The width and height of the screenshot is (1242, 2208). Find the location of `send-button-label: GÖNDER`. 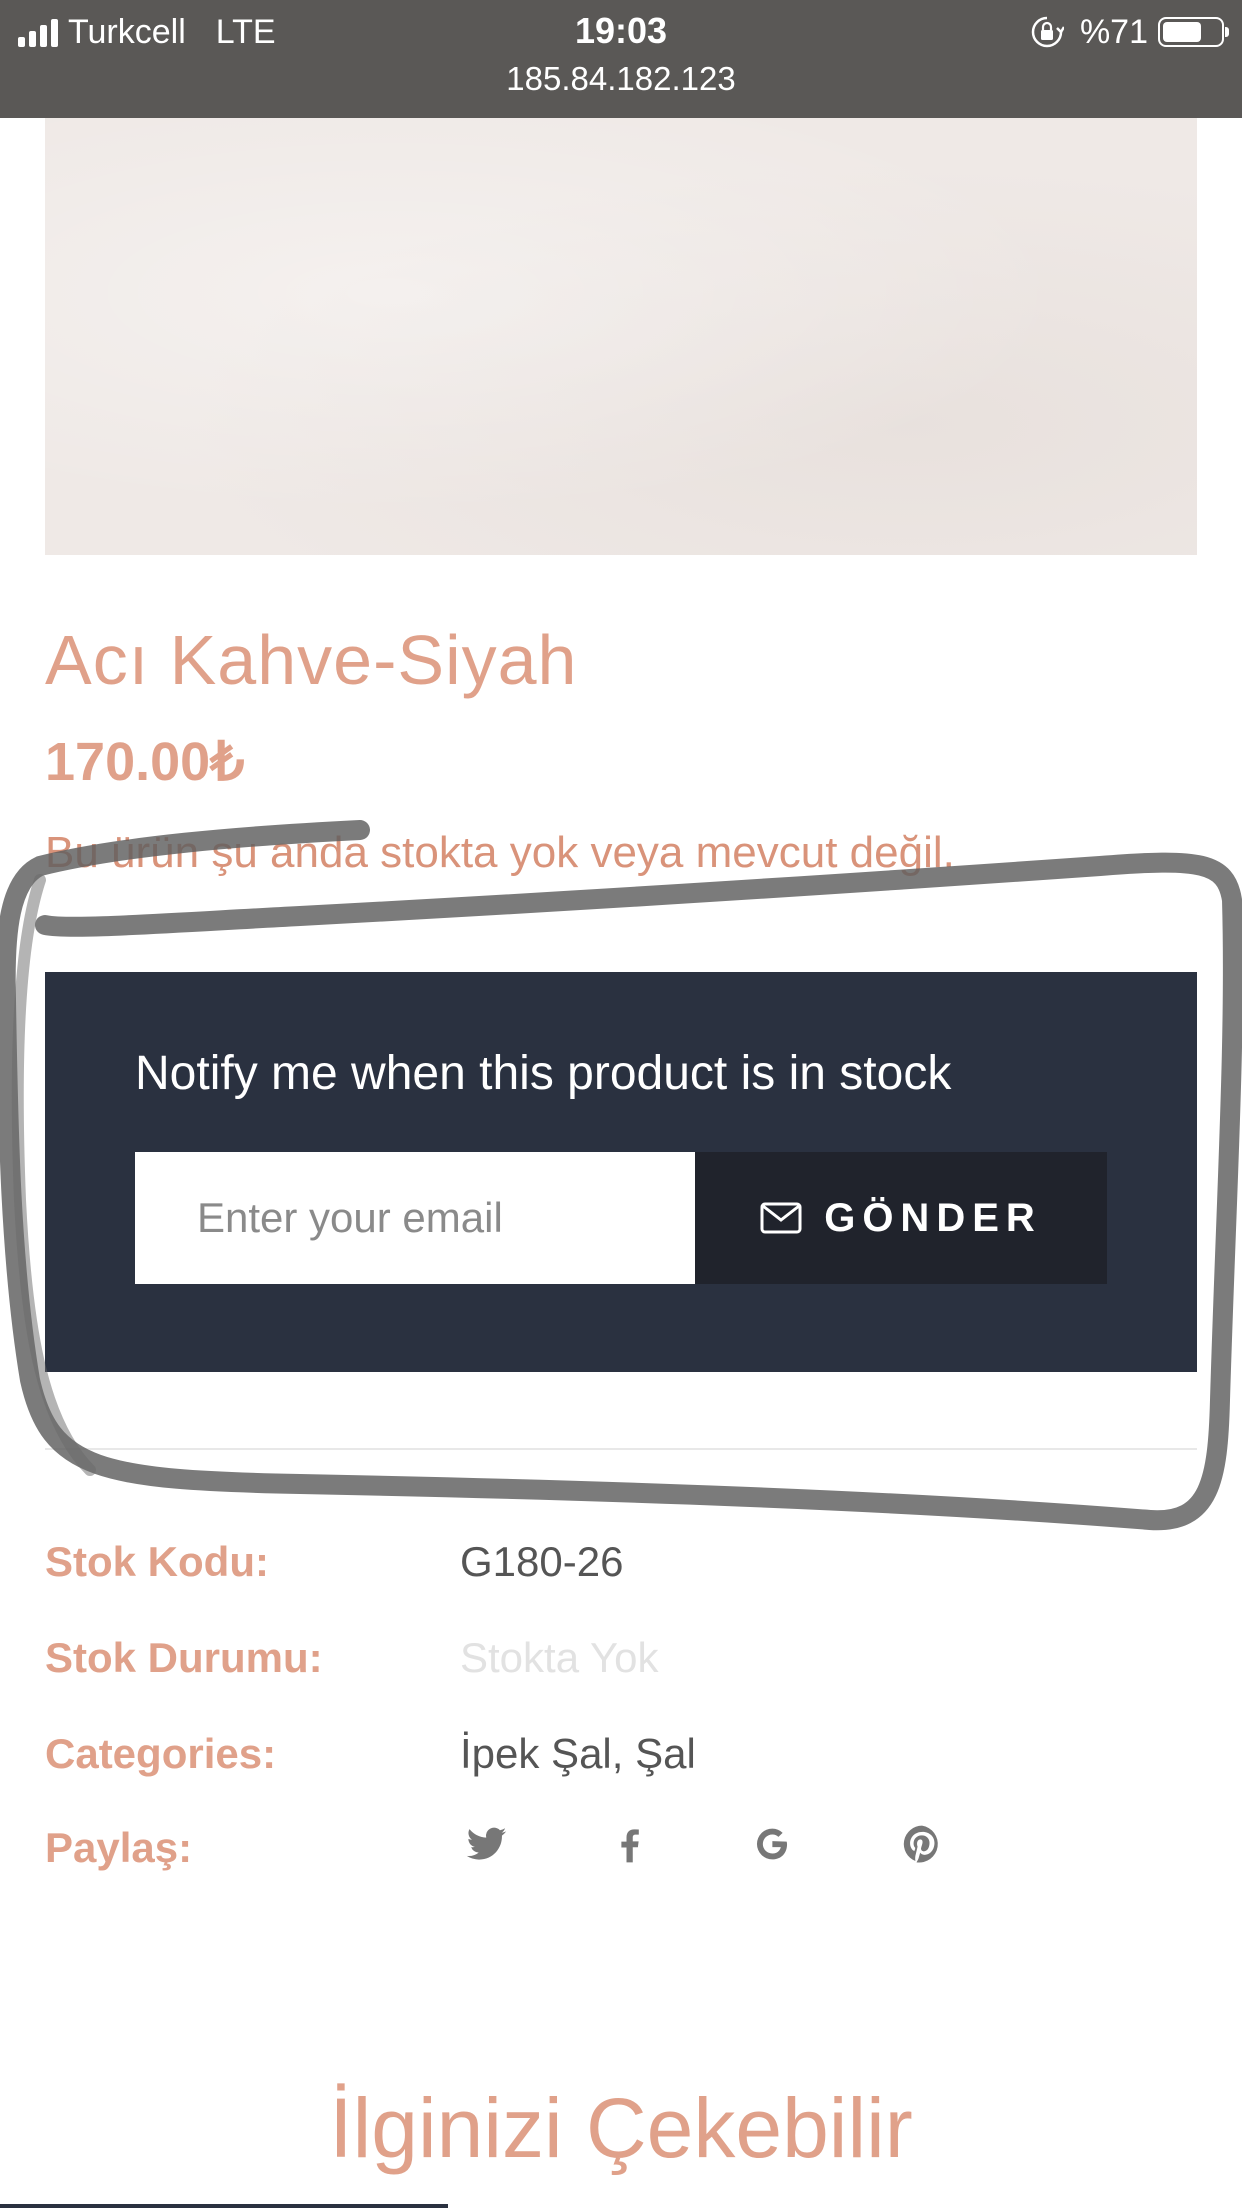

send-button-label: GÖNDER is located at coordinates (933, 1217).